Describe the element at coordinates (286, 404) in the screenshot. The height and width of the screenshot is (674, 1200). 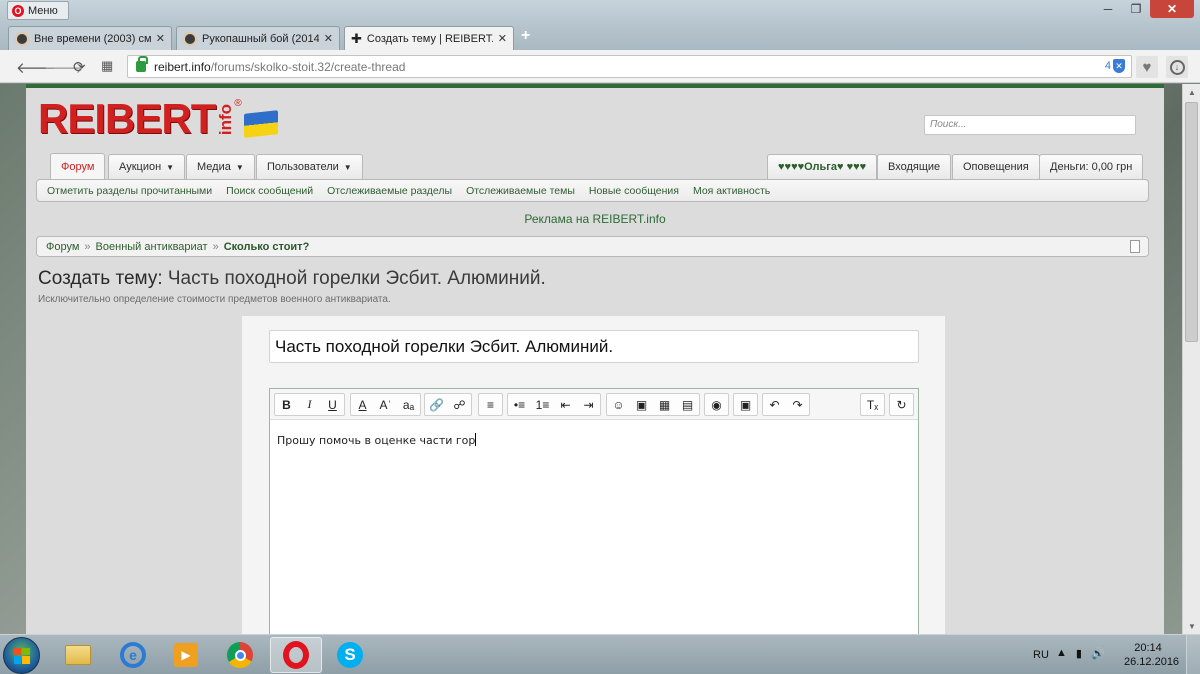
I see `bold-icon: B` at that location.